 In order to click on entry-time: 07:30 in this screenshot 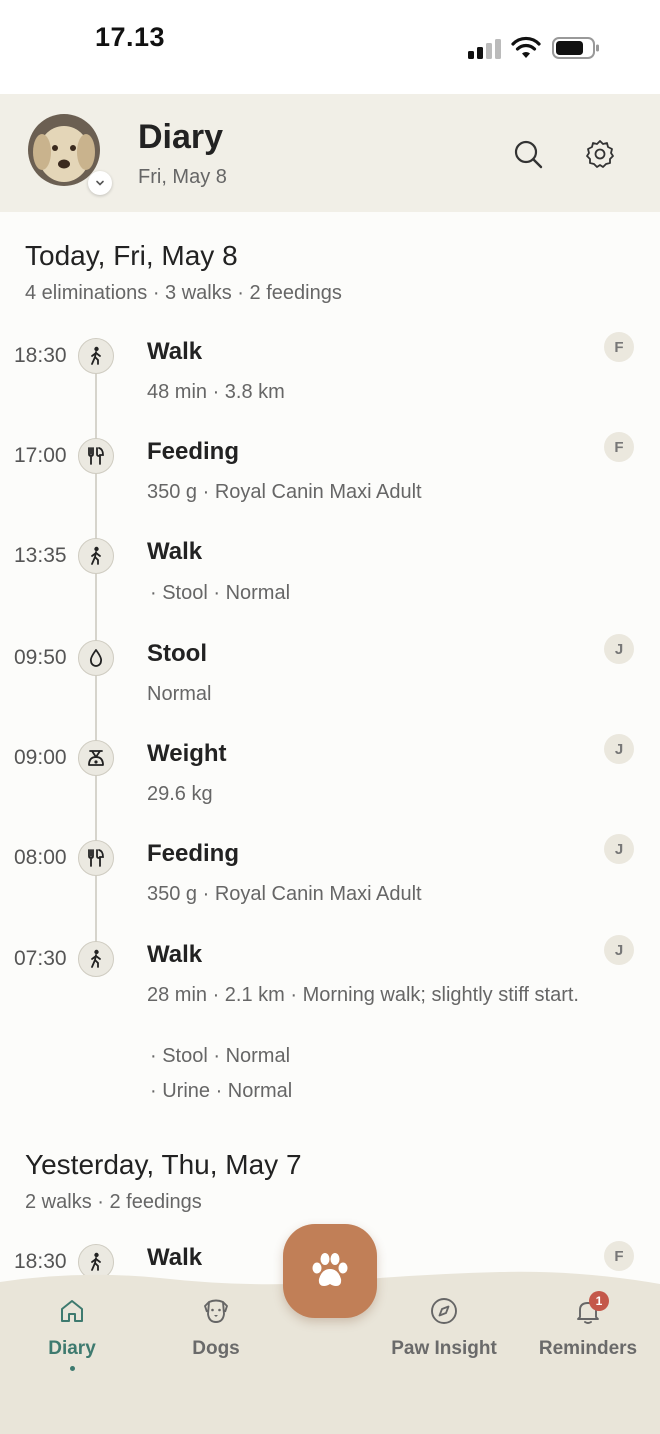, I will do `click(40, 958)`.